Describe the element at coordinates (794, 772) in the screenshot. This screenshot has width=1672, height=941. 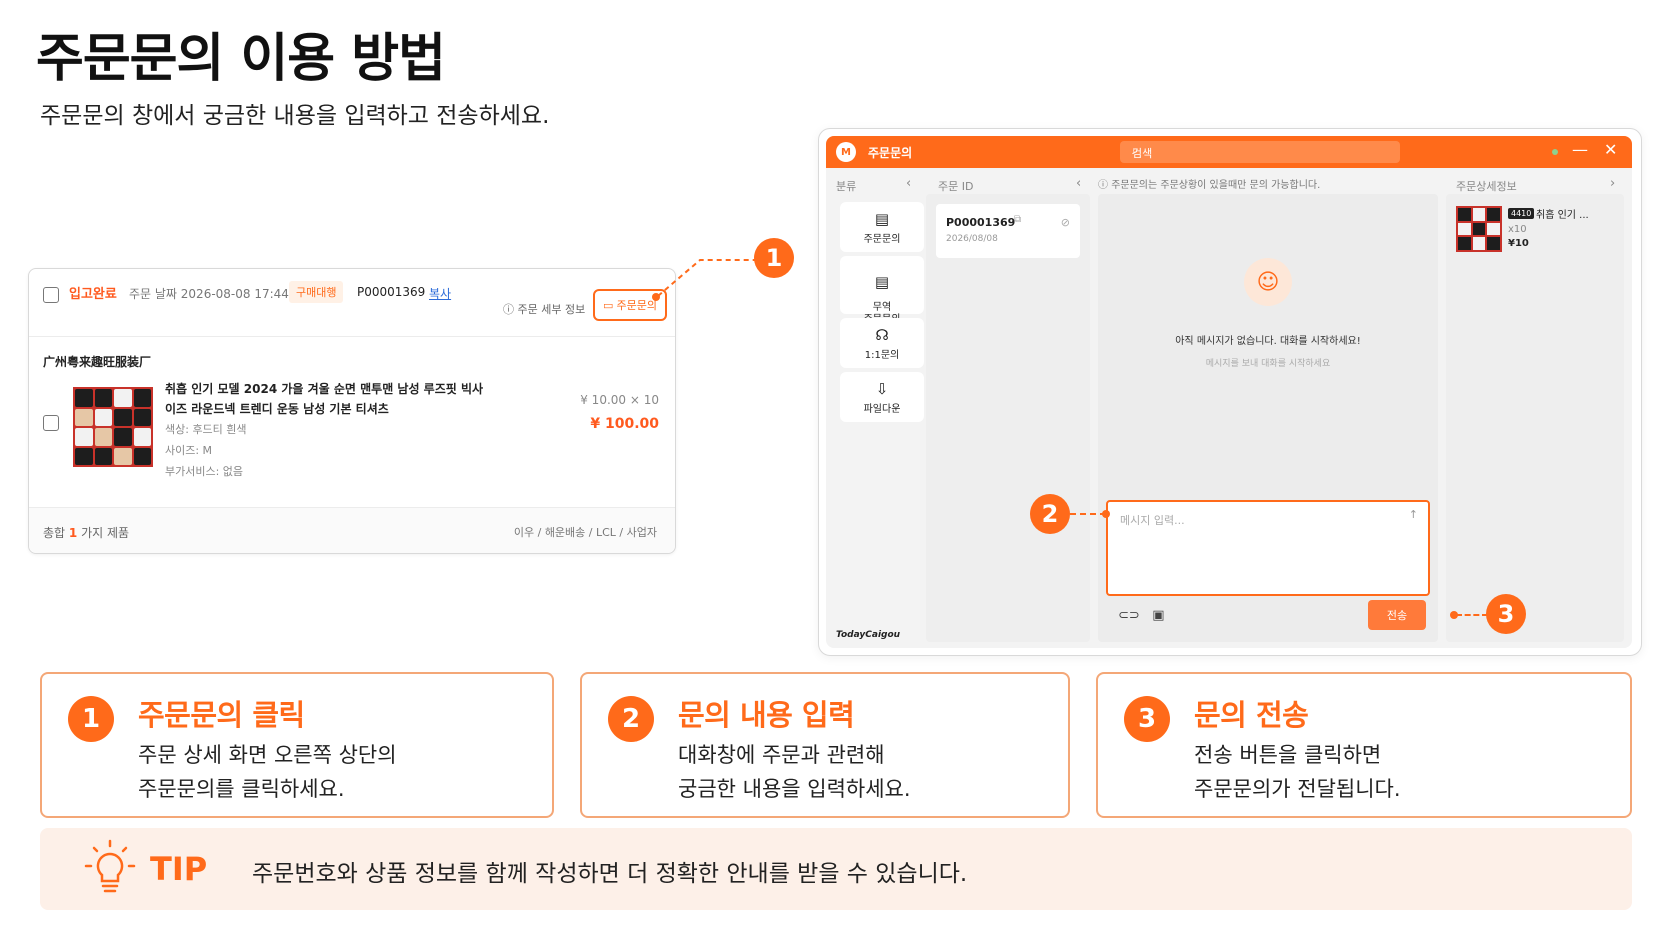
I see `step-description: 대화창에 주문과 관련해 궁금한 내용을 입력하세요.` at that location.